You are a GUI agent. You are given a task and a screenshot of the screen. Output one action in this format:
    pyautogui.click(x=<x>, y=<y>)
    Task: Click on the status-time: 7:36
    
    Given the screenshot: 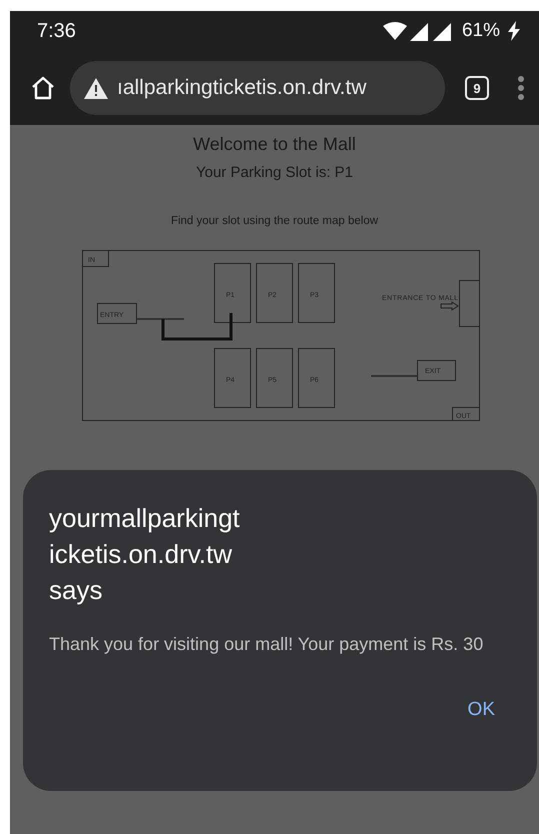 What is the action you would take?
    pyautogui.click(x=56, y=31)
    